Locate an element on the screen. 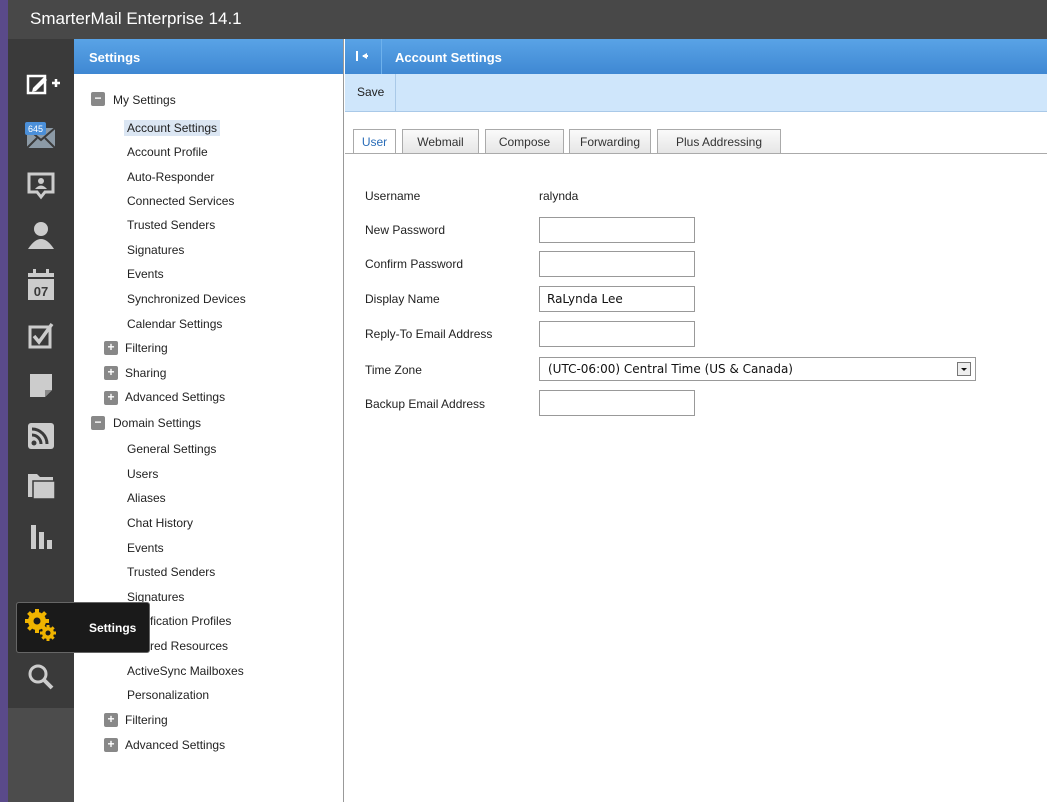 The height and width of the screenshot is (802, 1047). new-password-field is located at coordinates (617, 230).